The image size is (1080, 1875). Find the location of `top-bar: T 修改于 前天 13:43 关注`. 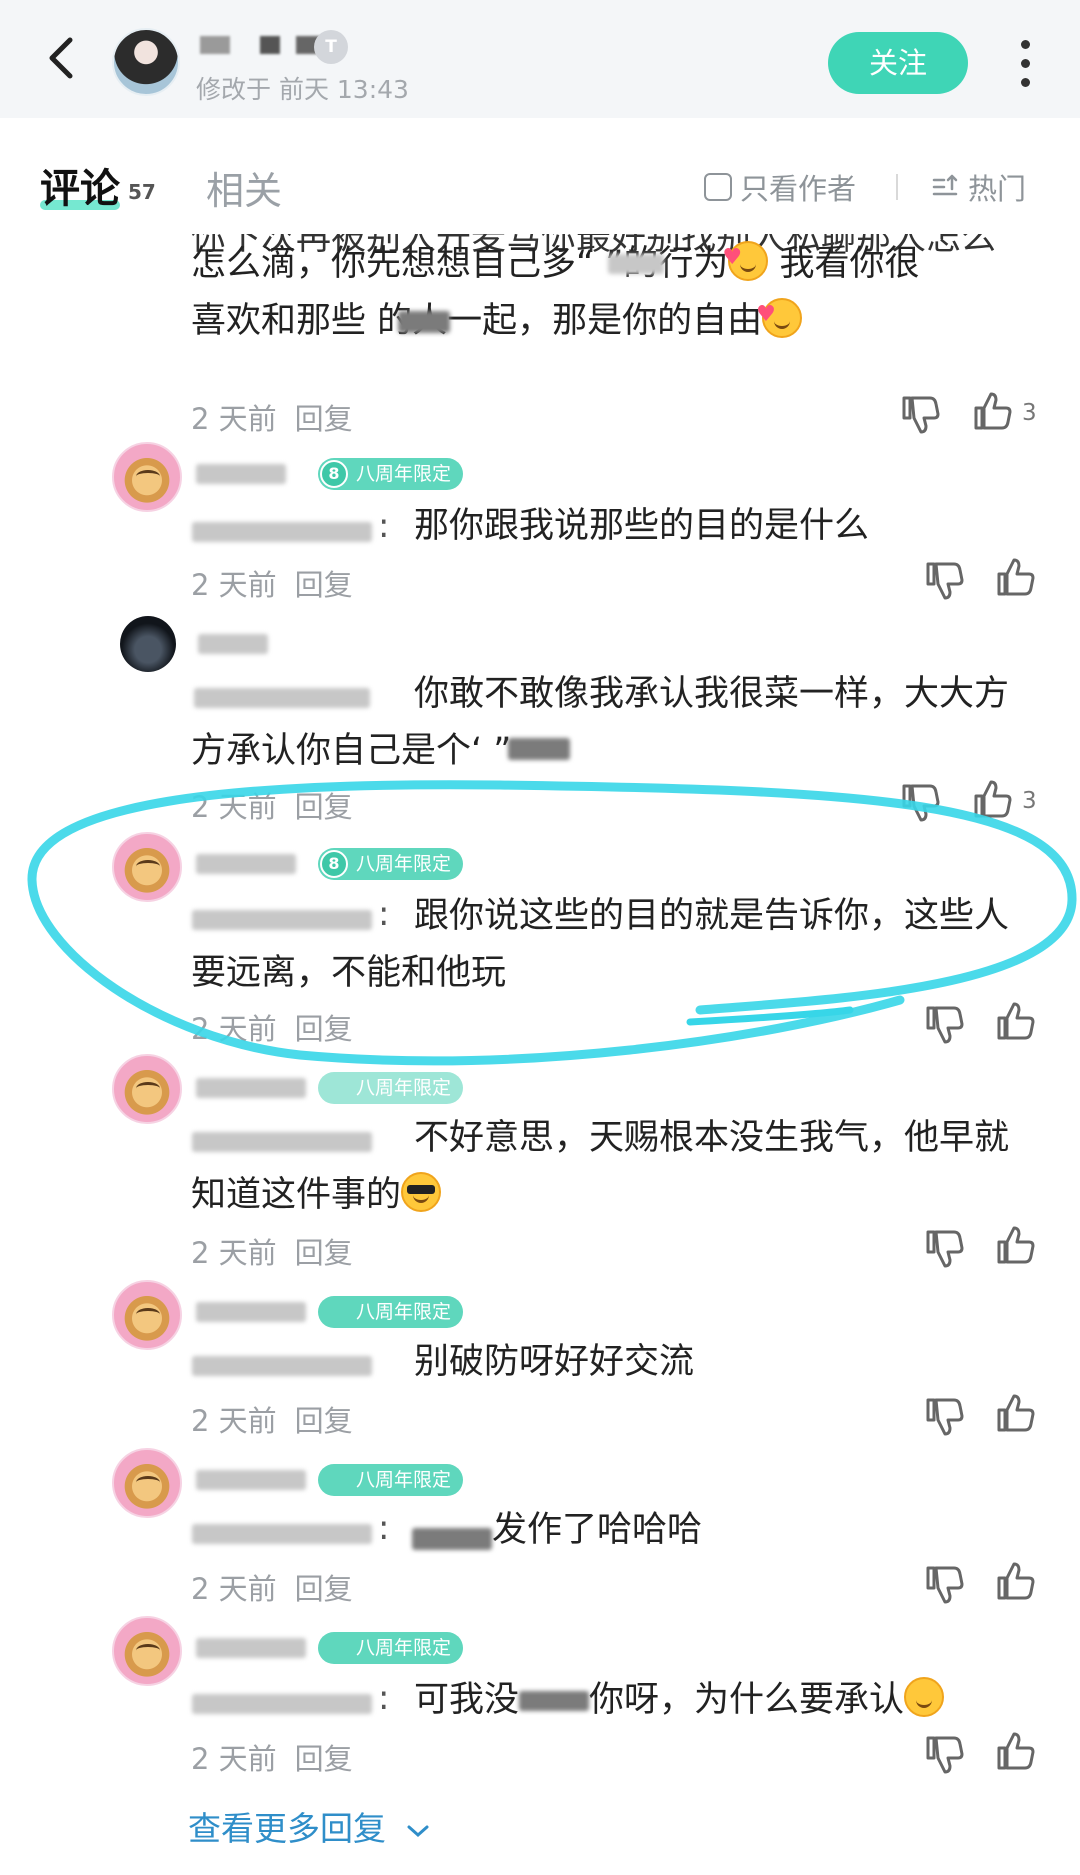

top-bar: T 修改于 前天 13:43 关注 is located at coordinates (540, 59).